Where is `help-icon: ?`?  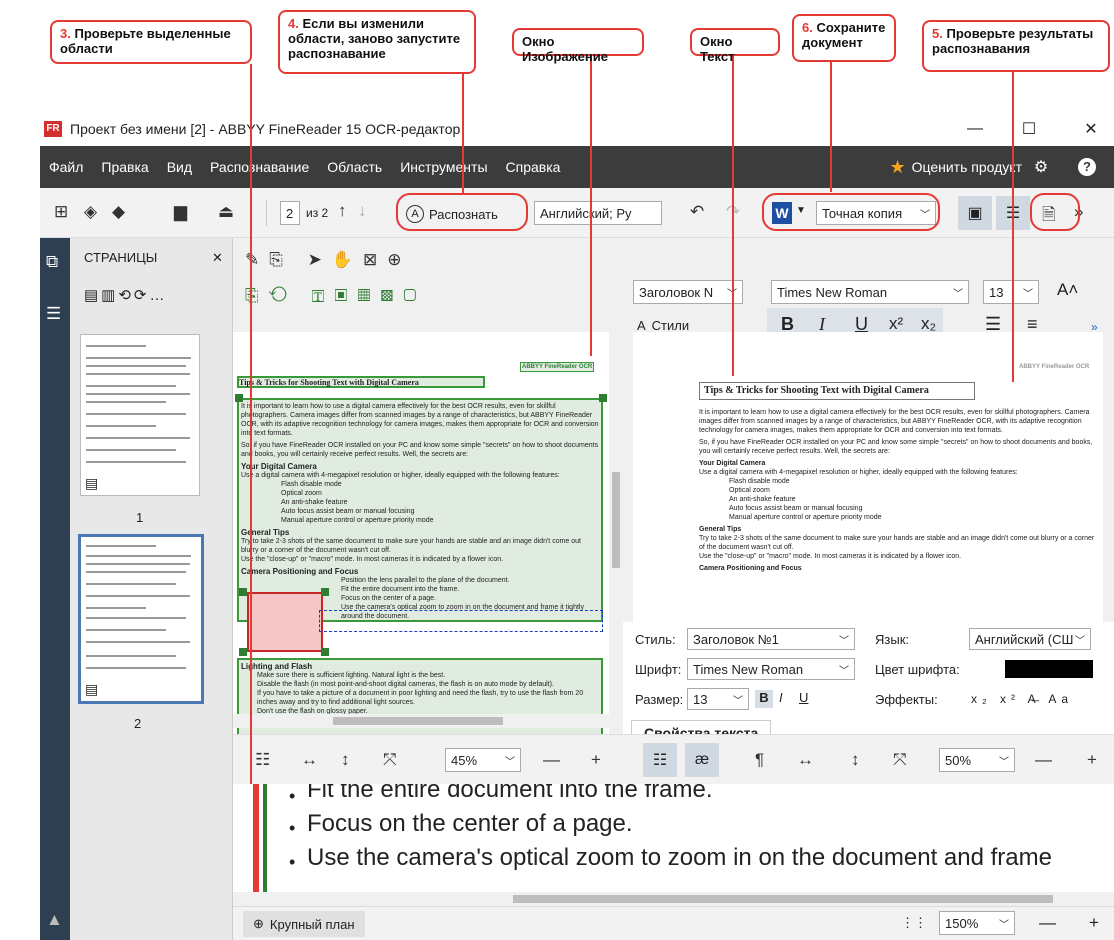 help-icon: ? is located at coordinates (1087, 167).